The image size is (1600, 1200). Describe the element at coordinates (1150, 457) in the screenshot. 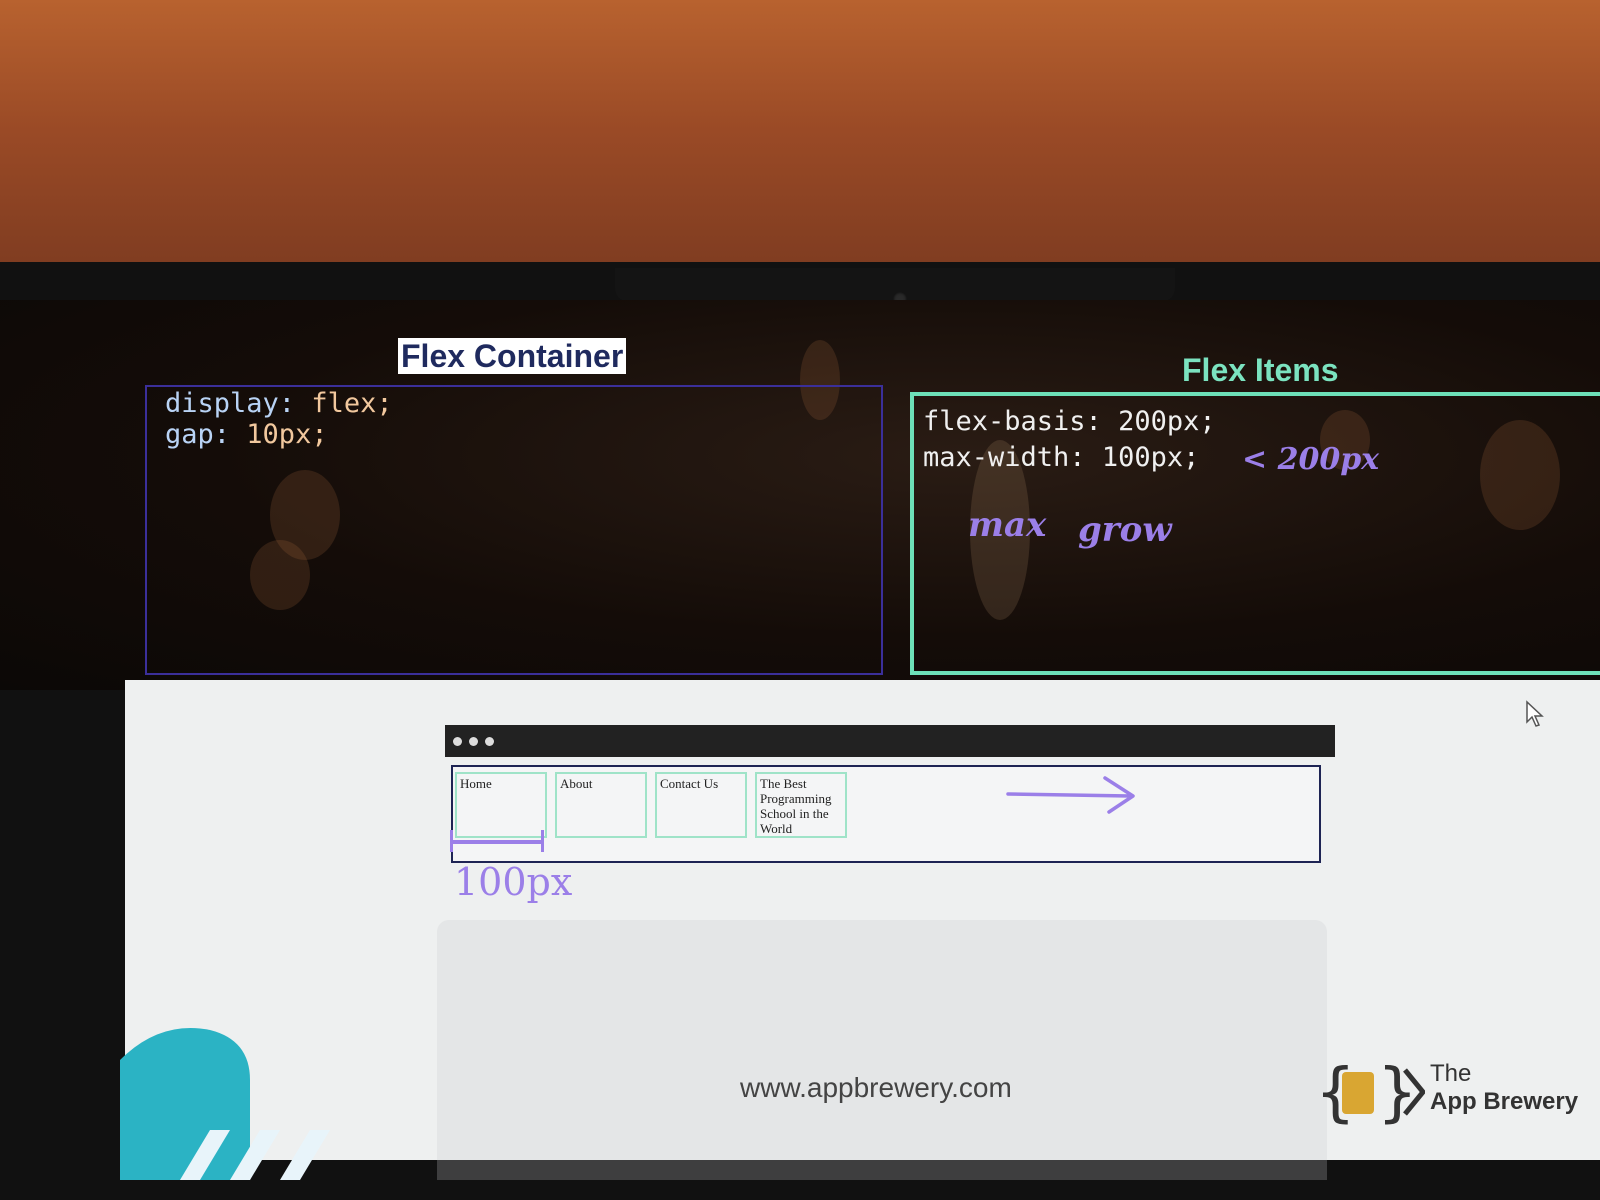

I see `code-value: 100px;` at that location.